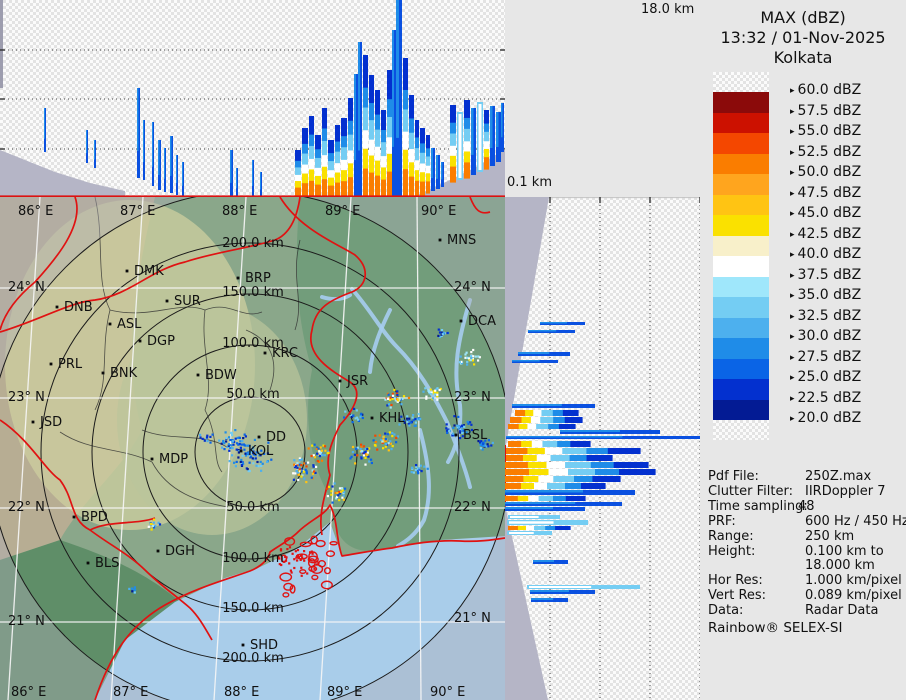  Describe the element at coordinates (732, 551) in the screenshot. I see `info-label: Height:` at that location.